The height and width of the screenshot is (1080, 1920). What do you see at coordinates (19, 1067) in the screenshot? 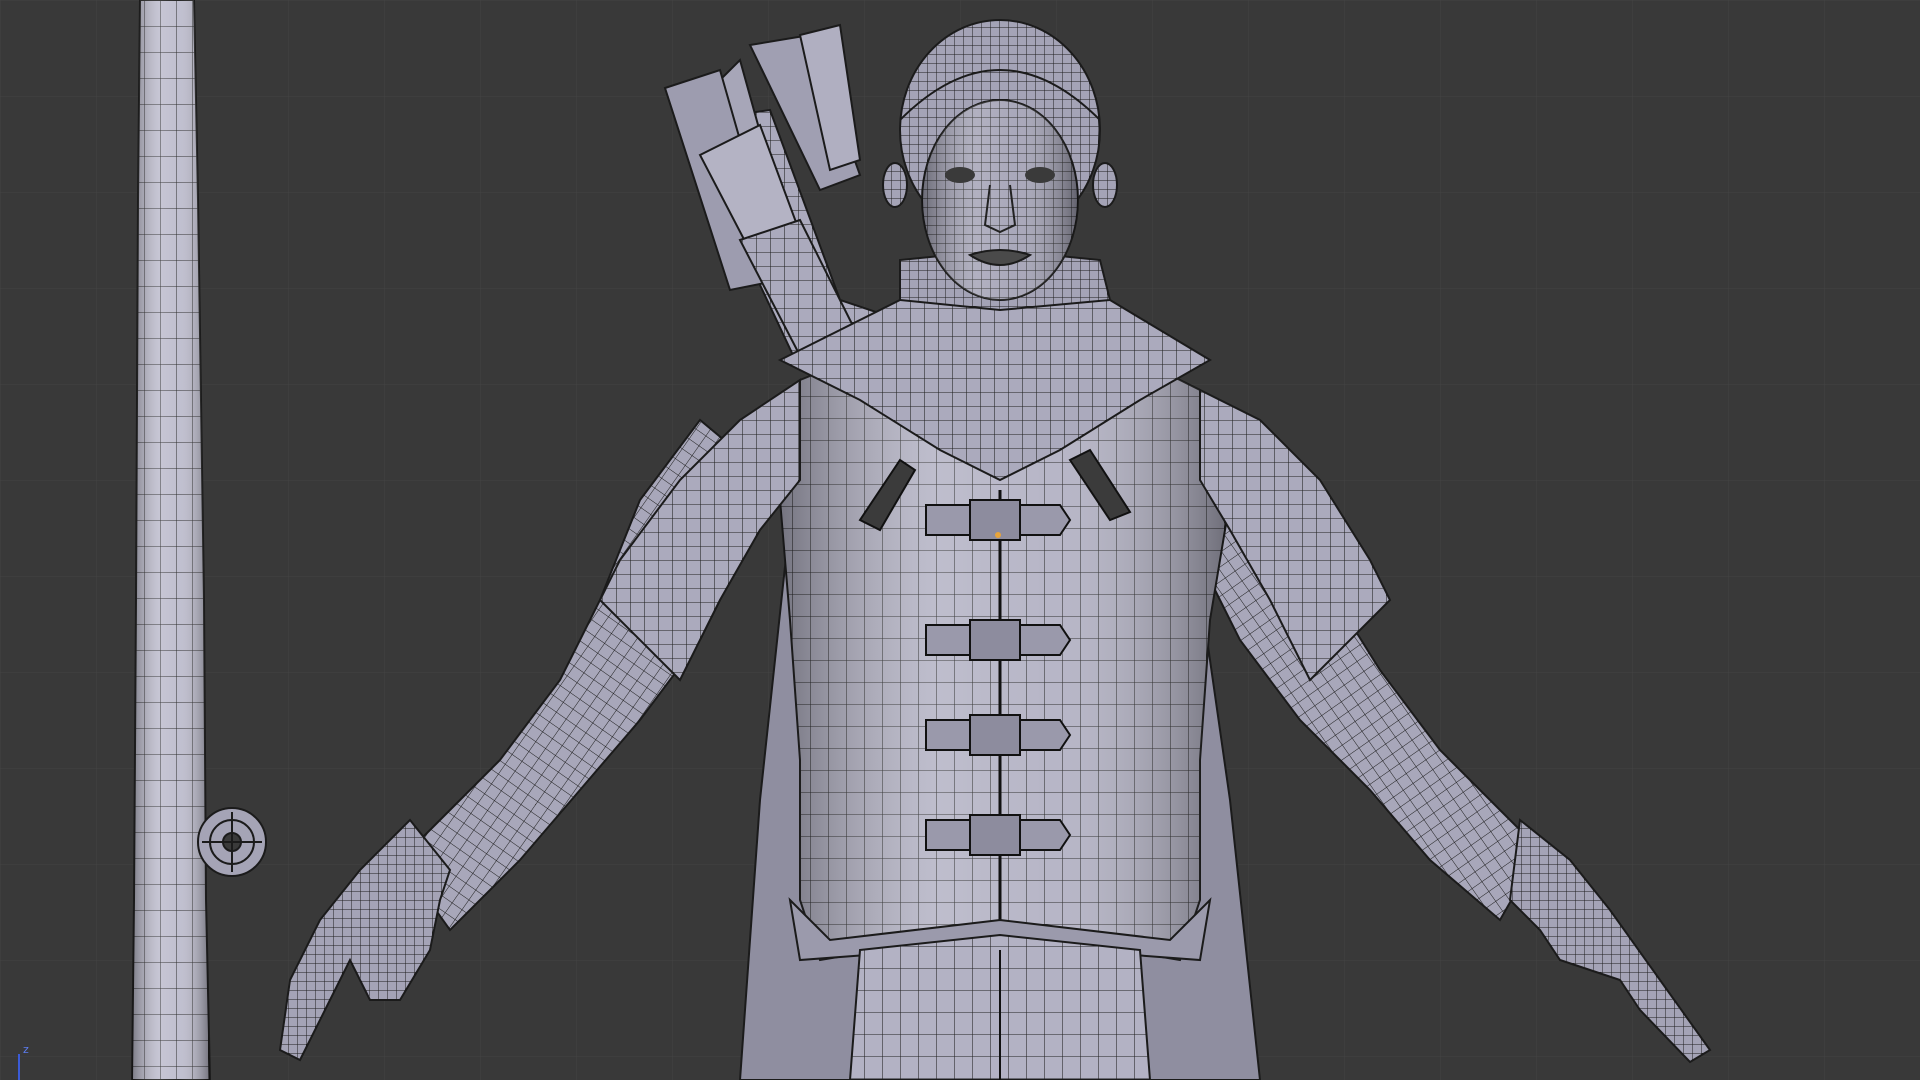
I see `z-axis-line` at bounding box center [19, 1067].